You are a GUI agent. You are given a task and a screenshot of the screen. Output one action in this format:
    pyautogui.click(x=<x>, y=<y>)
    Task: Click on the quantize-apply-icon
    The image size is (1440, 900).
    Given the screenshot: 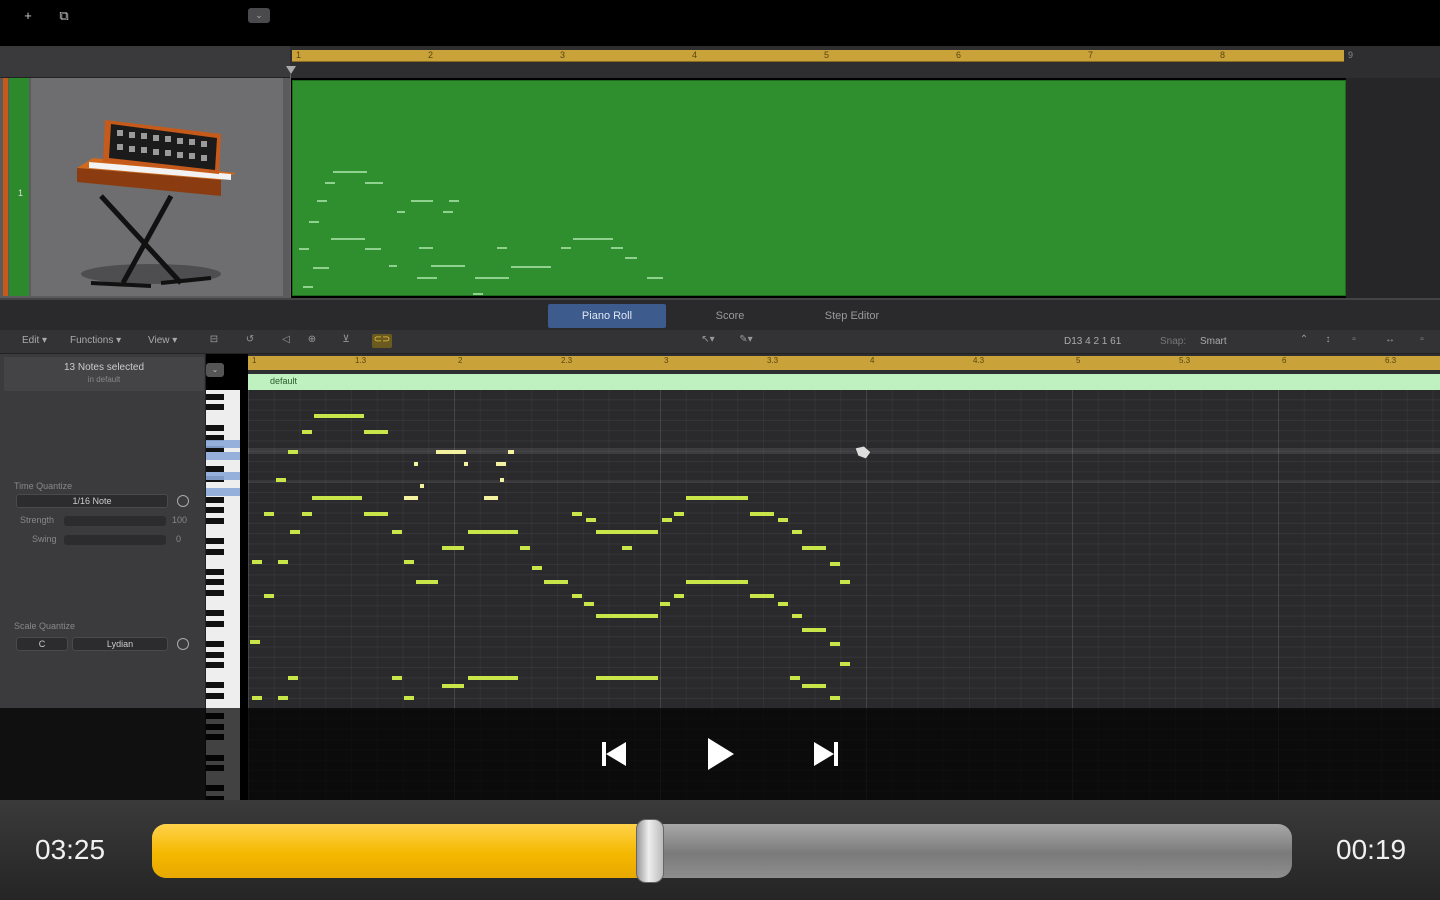 What is the action you would take?
    pyautogui.click(x=183, y=501)
    